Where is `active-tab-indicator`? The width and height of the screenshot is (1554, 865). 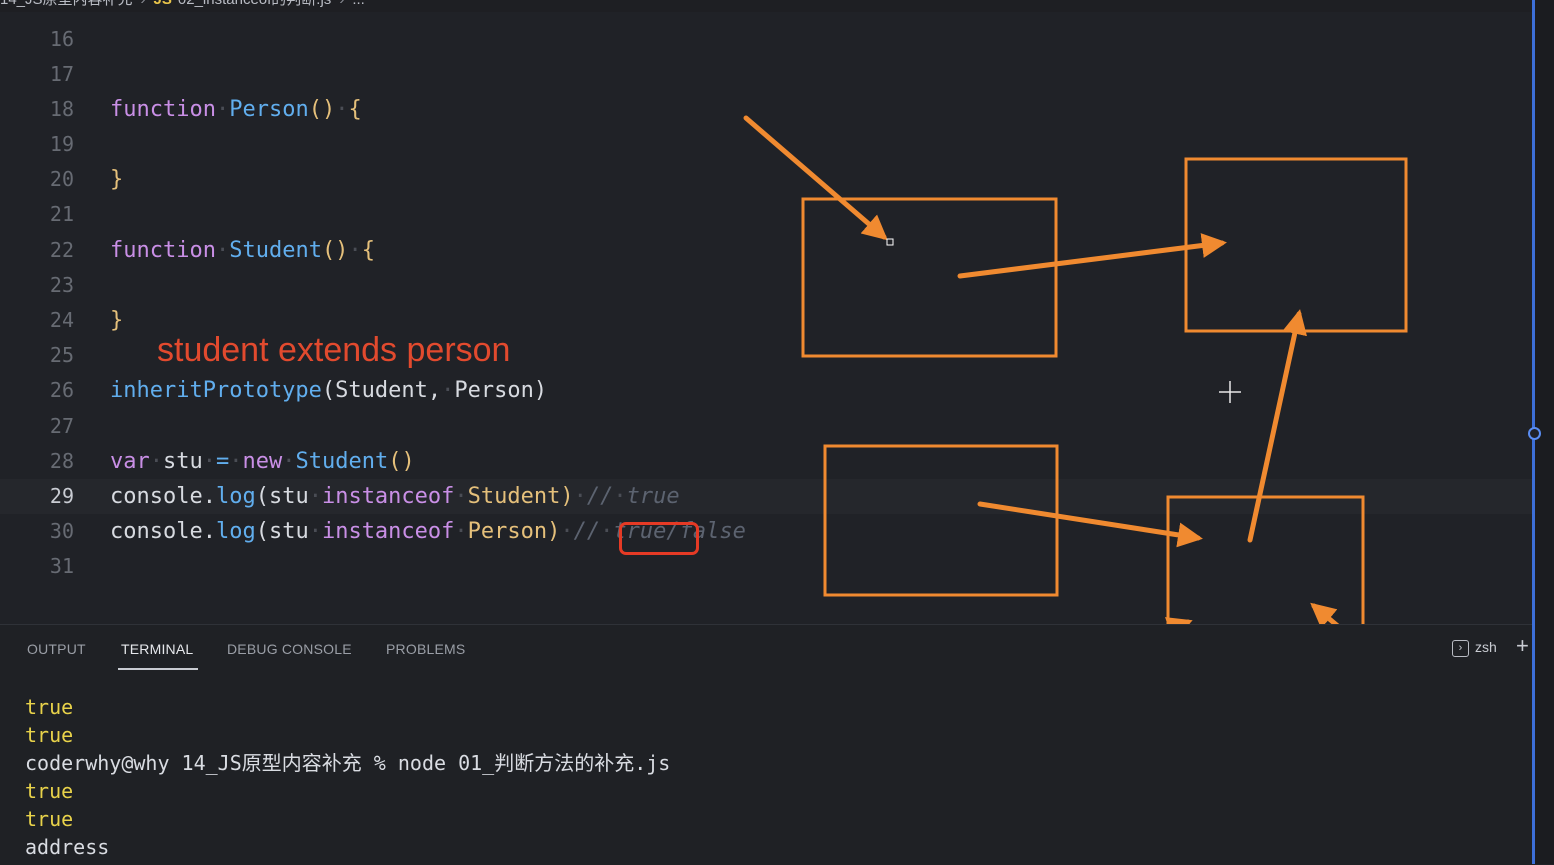
active-tab-indicator is located at coordinates (158, 669).